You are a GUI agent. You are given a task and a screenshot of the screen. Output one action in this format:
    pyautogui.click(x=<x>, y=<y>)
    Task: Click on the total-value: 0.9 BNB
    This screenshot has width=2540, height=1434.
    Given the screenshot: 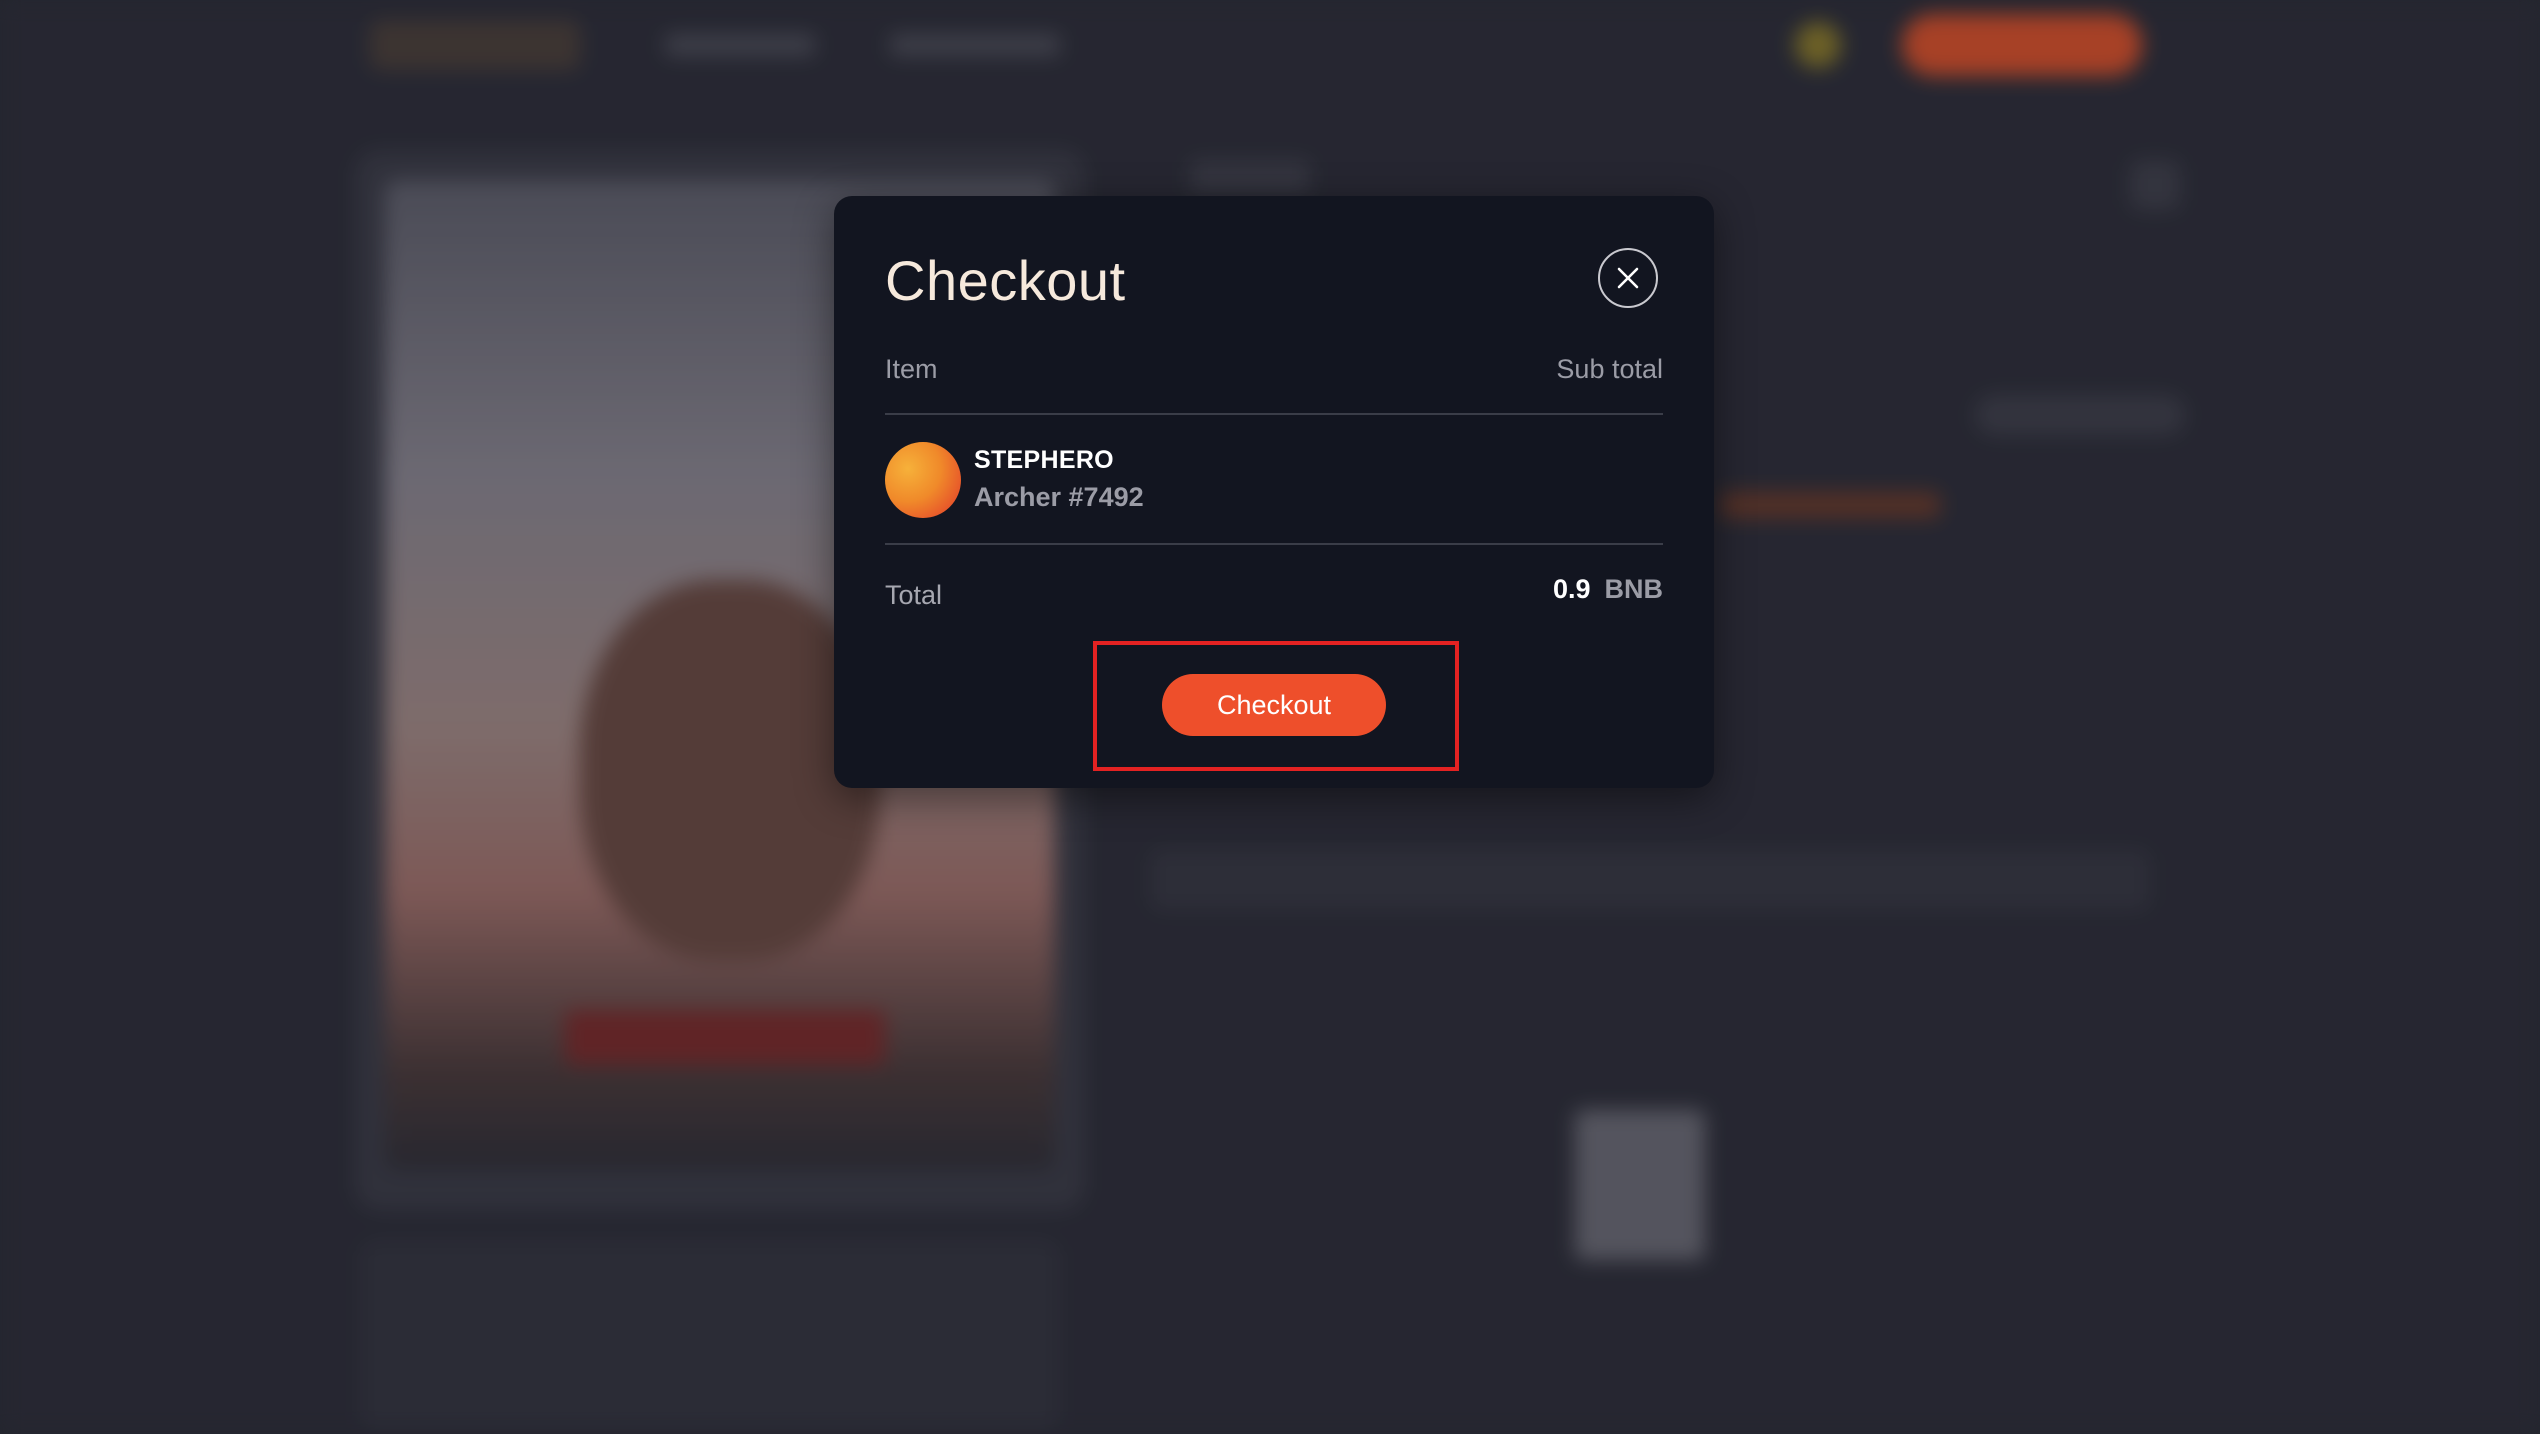 What is the action you would take?
    pyautogui.click(x=1608, y=589)
    